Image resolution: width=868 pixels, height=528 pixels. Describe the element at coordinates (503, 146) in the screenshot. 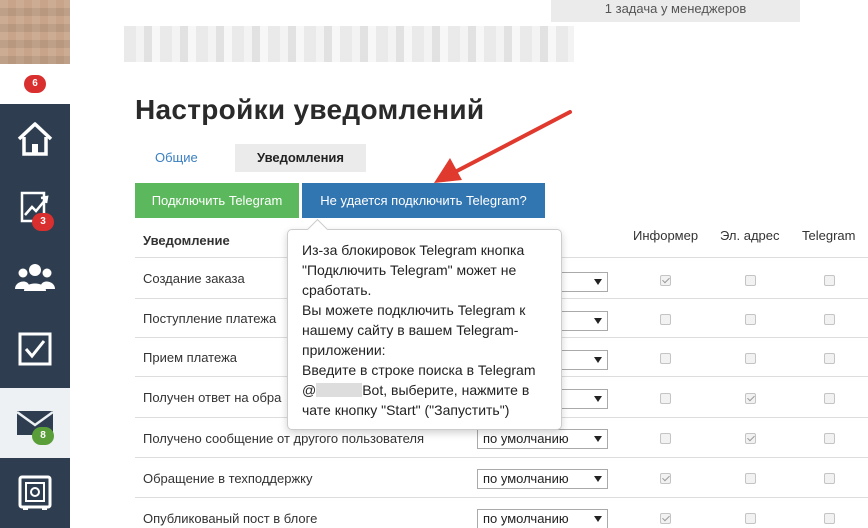

I see `annotation-arrow` at that location.